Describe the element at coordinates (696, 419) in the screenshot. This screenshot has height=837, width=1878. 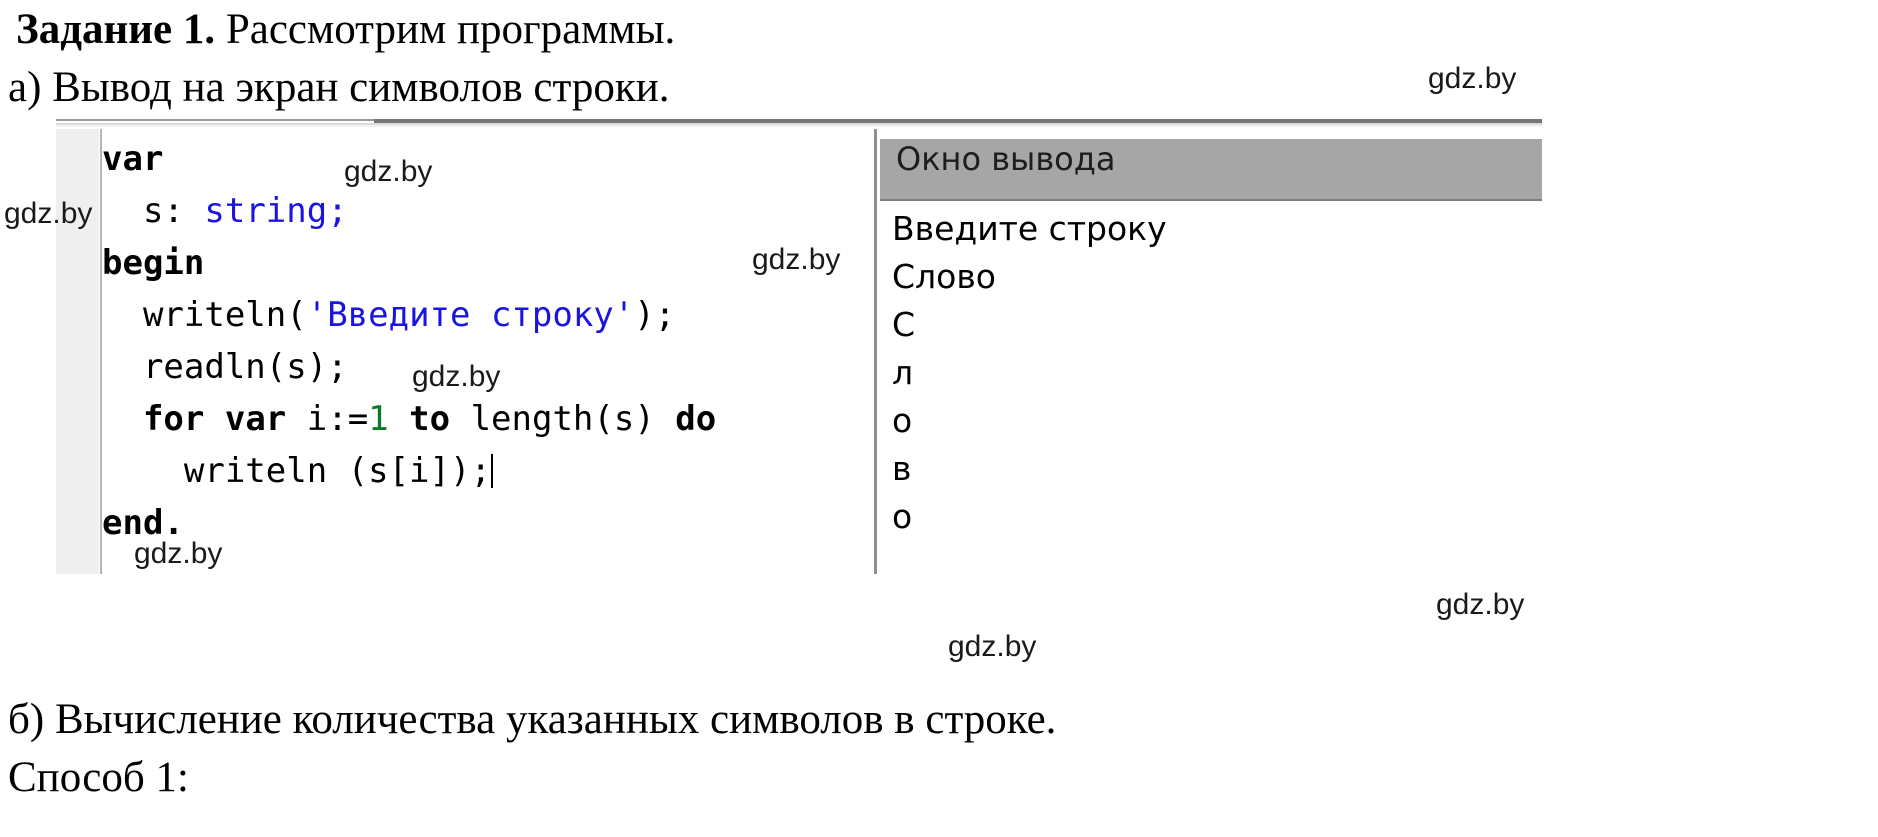
I see `code-token-kw: do` at that location.